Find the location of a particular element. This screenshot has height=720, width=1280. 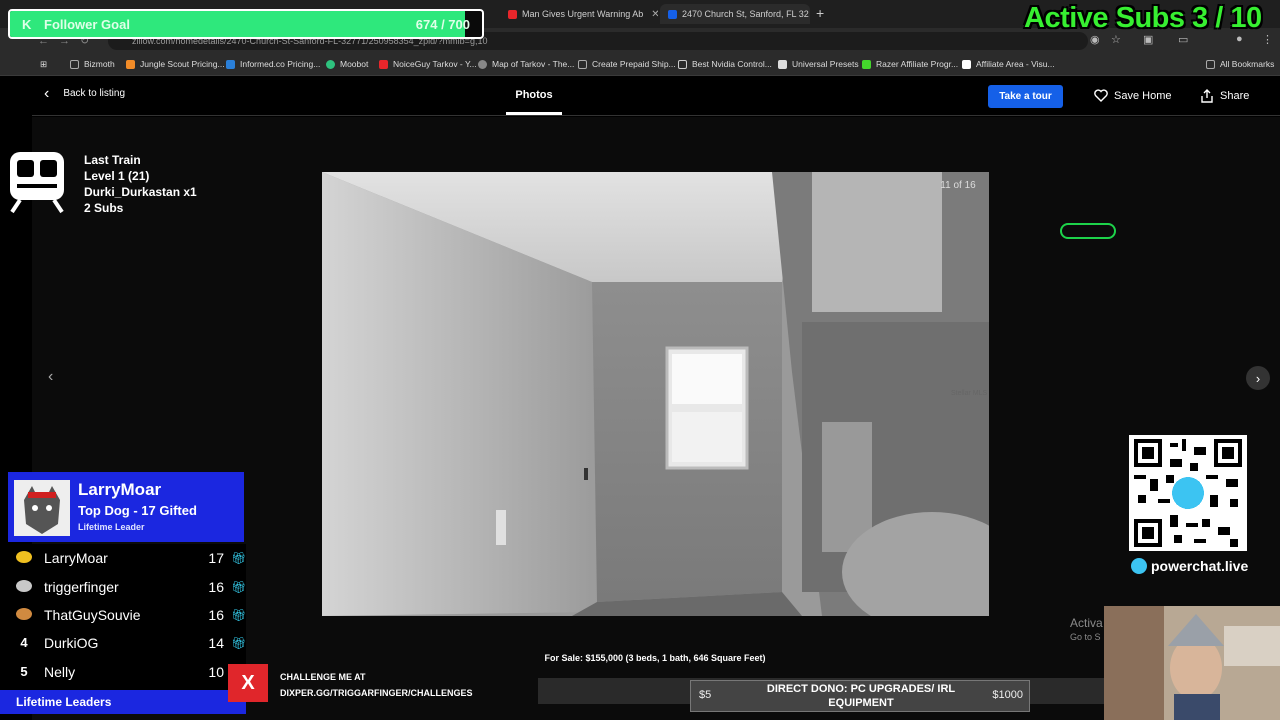

bookmark-item: Moobot is located at coordinates (347, 64).